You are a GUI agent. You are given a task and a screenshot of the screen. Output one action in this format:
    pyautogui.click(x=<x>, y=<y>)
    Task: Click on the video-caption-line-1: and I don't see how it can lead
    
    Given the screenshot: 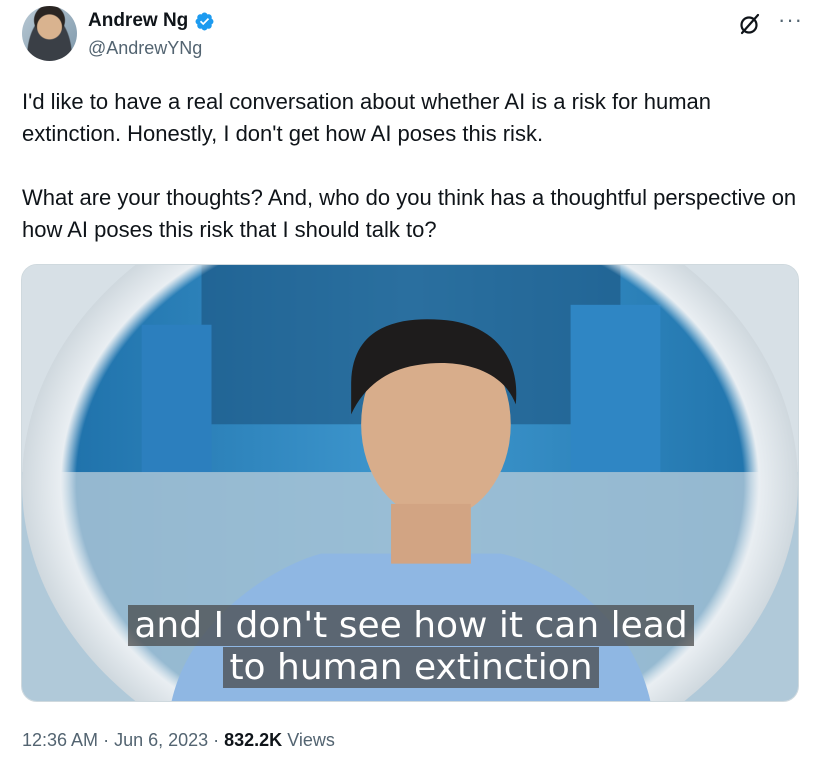 What is the action you would take?
    pyautogui.click(x=410, y=626)
    